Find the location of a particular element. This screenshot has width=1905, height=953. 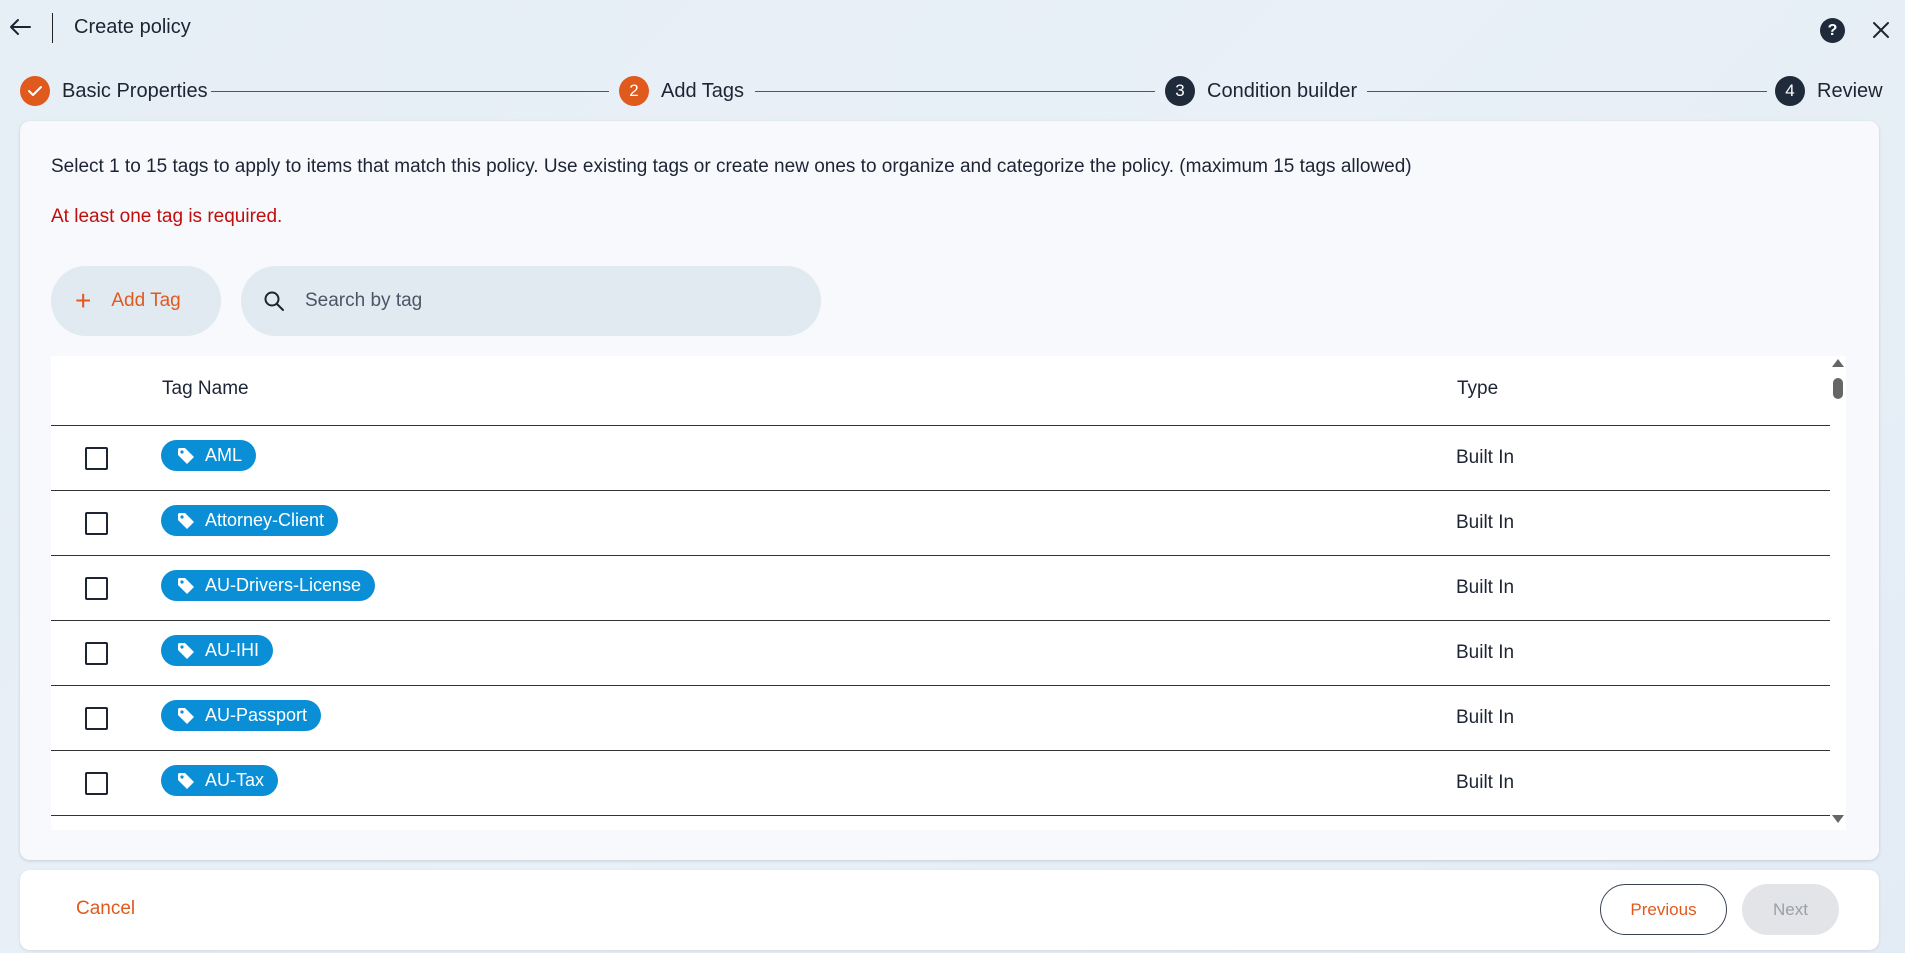

step-number: 3 is located at coordinates (1180, 91).